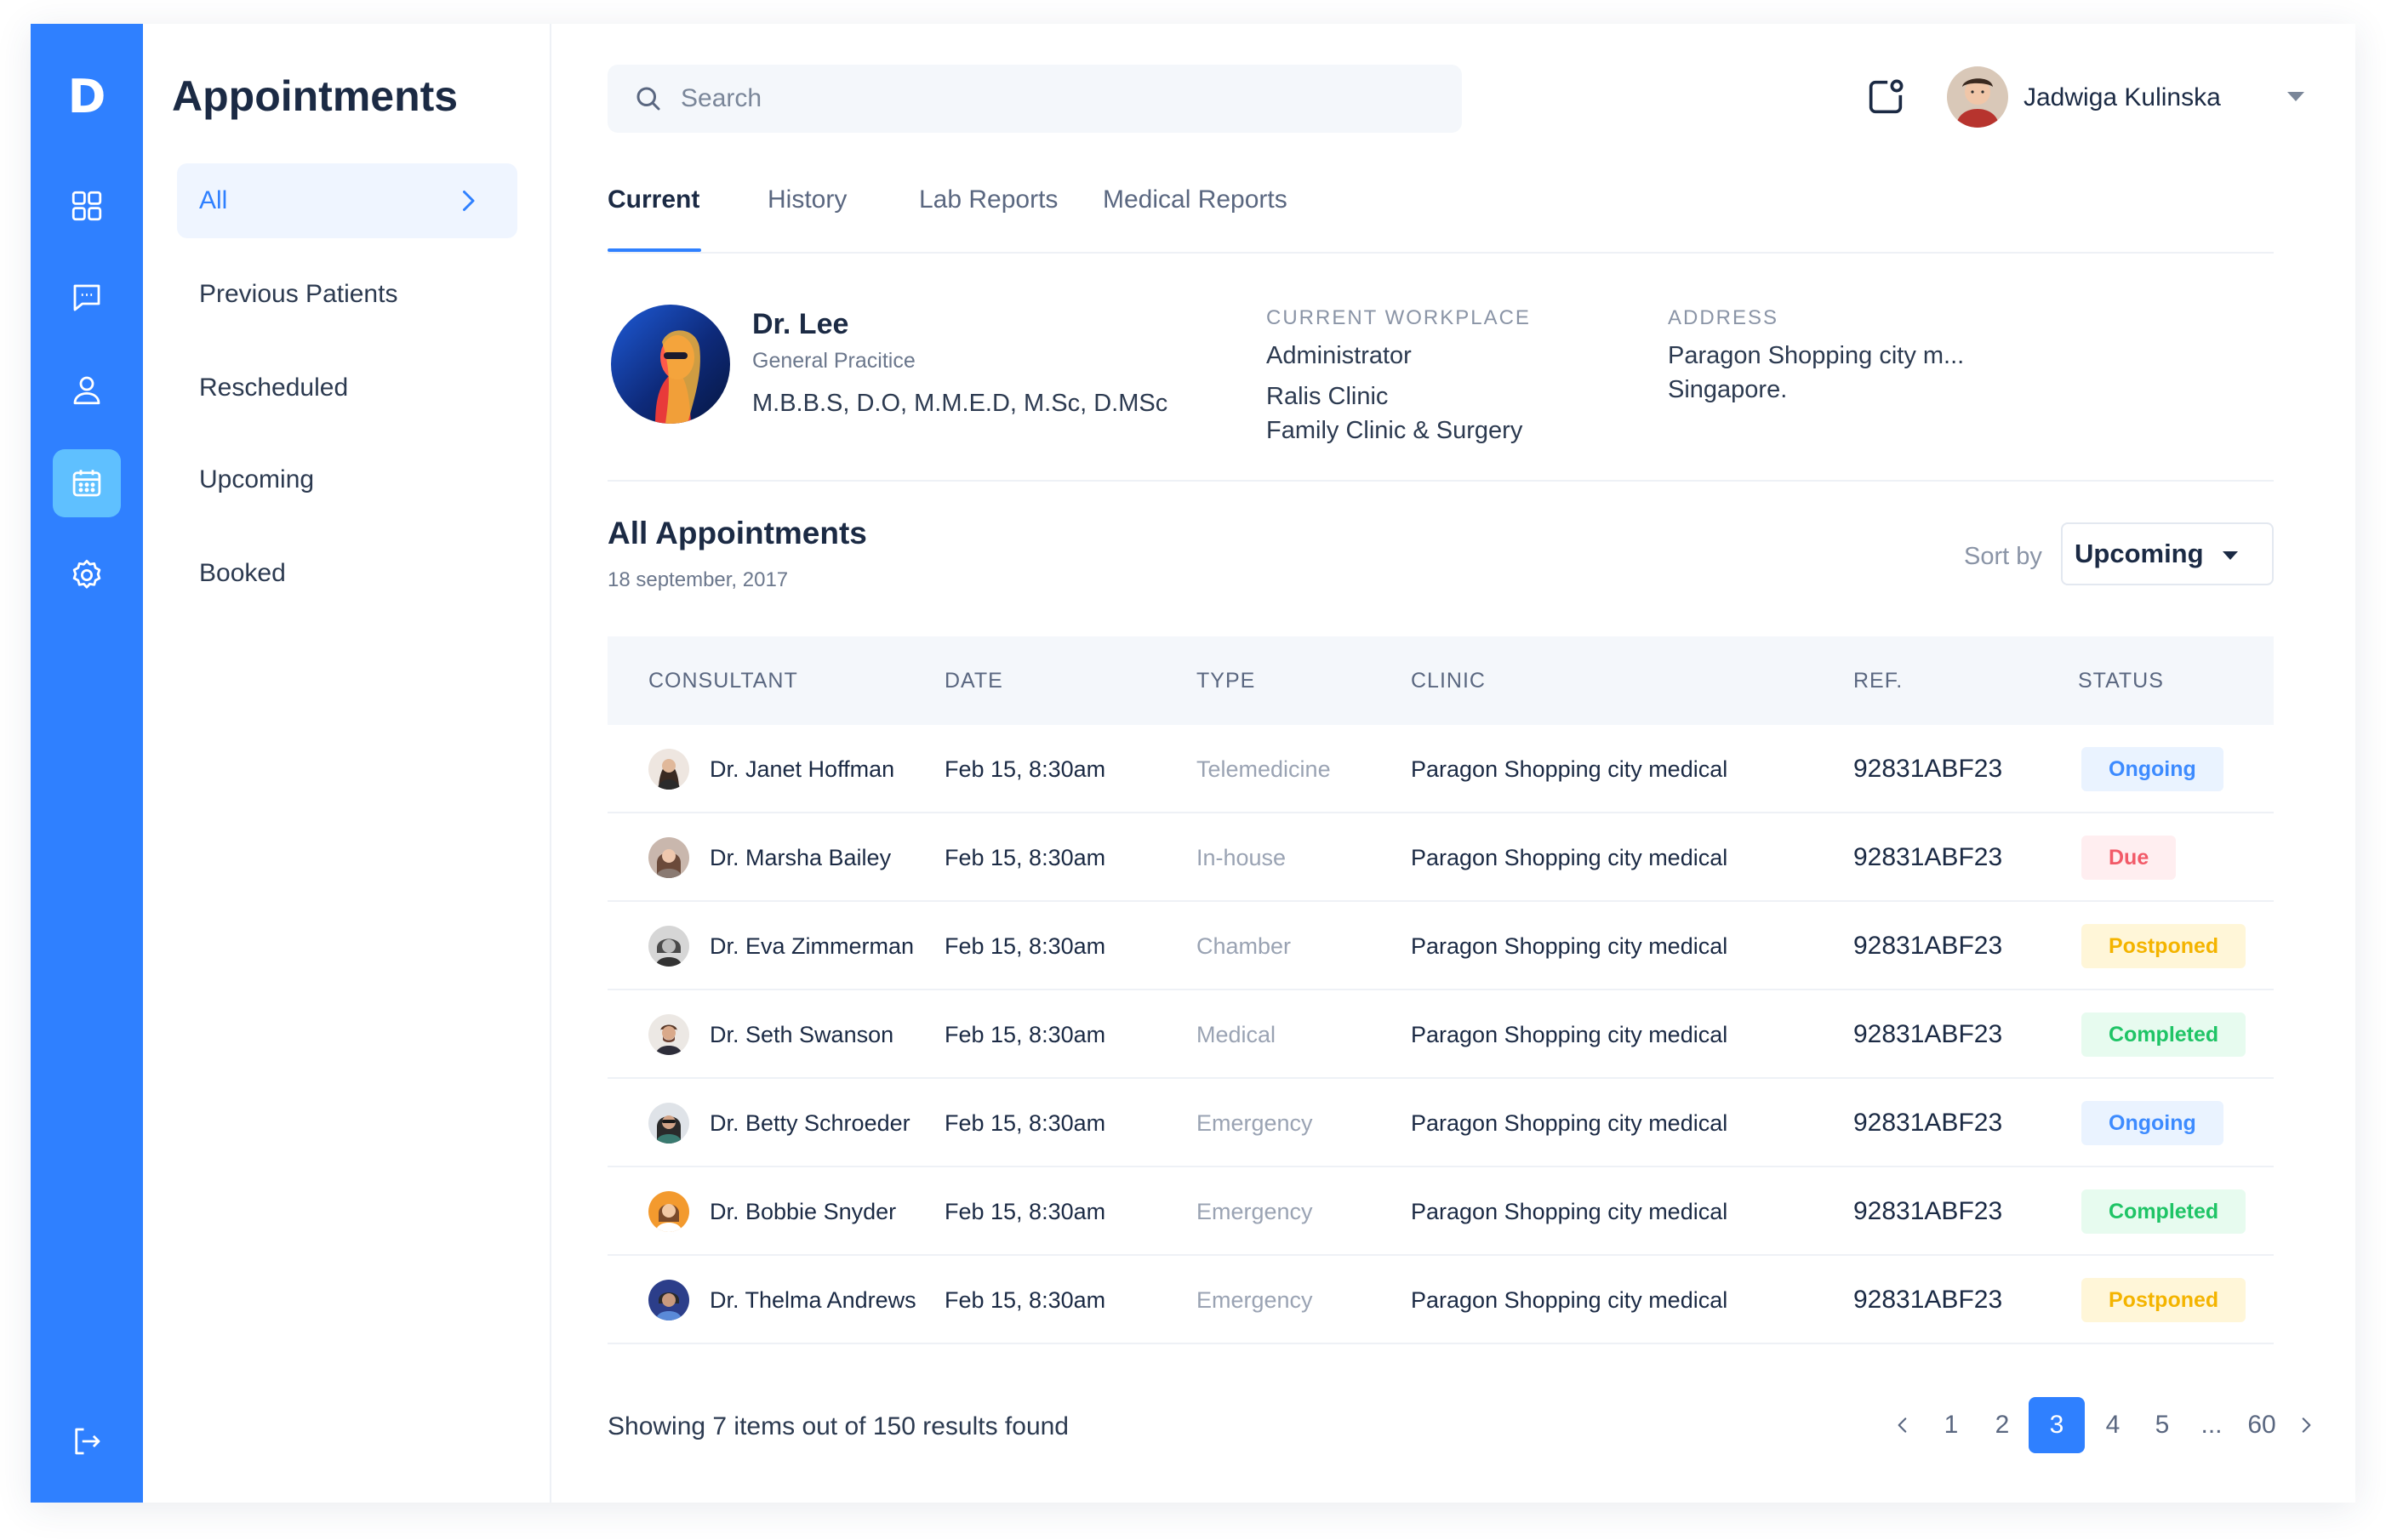 This screenshot has height=1540, width=2386. I want to click on sidebar-title: Appointments, so click(315, 96).